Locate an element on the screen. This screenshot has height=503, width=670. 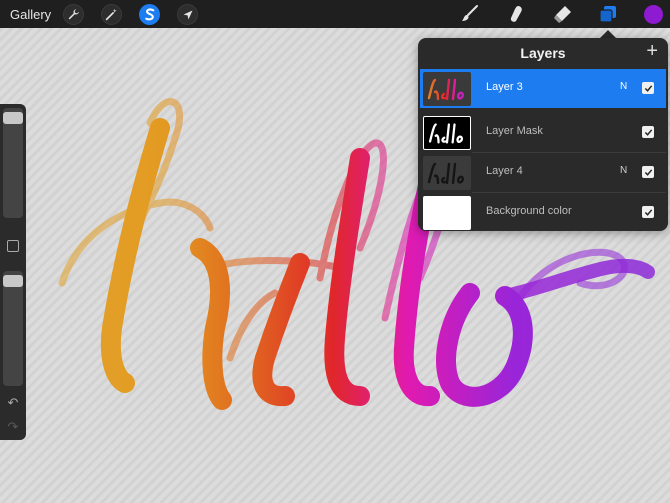
transform-arrow-icon is located at coordinates (187, 14).